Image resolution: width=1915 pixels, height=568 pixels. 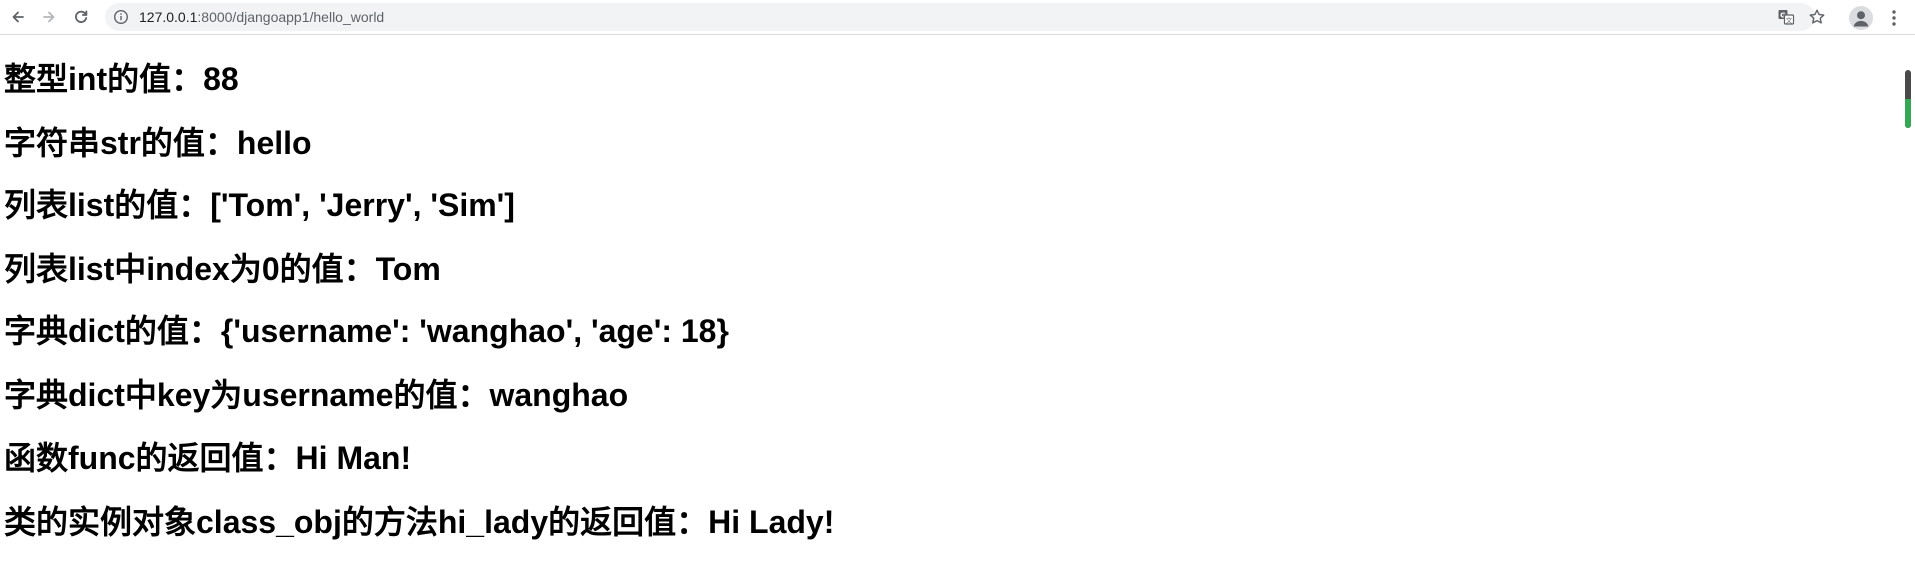 I want to click on back-button, so click(x=18, y=17).